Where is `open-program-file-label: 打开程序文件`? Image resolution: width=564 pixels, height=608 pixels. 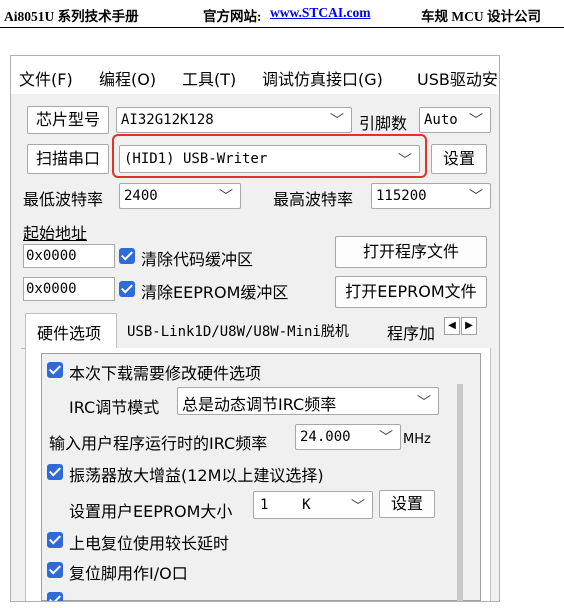
open-program-file-label: 打开程序文件 is located at coordinates (410, 251).